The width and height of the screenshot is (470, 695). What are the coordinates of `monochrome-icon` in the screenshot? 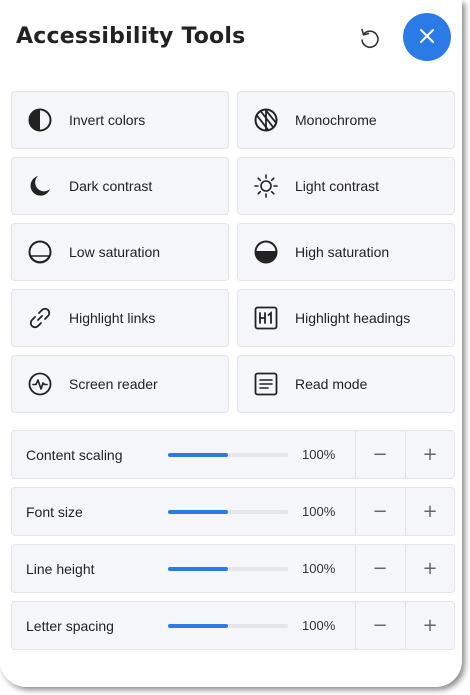 It's located at (266, 120).